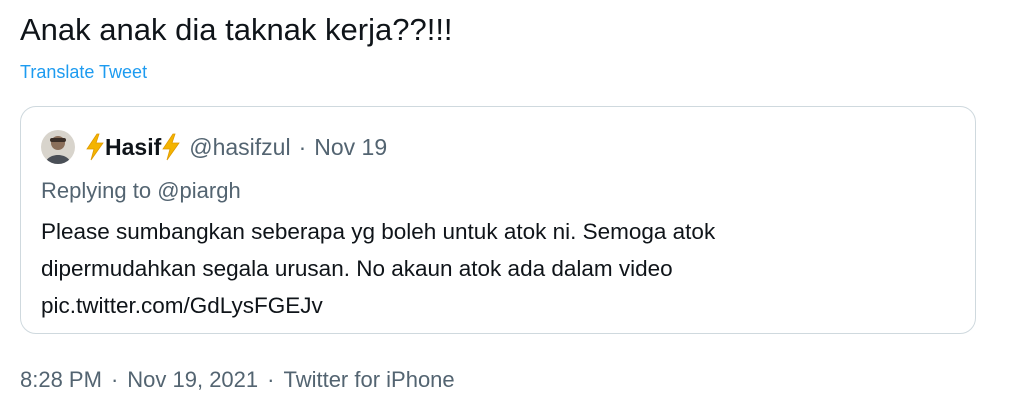 This screenshot has height=418, width=1010. I want to click on quoted-tweet-date: Nov 19, so click(350, 147).